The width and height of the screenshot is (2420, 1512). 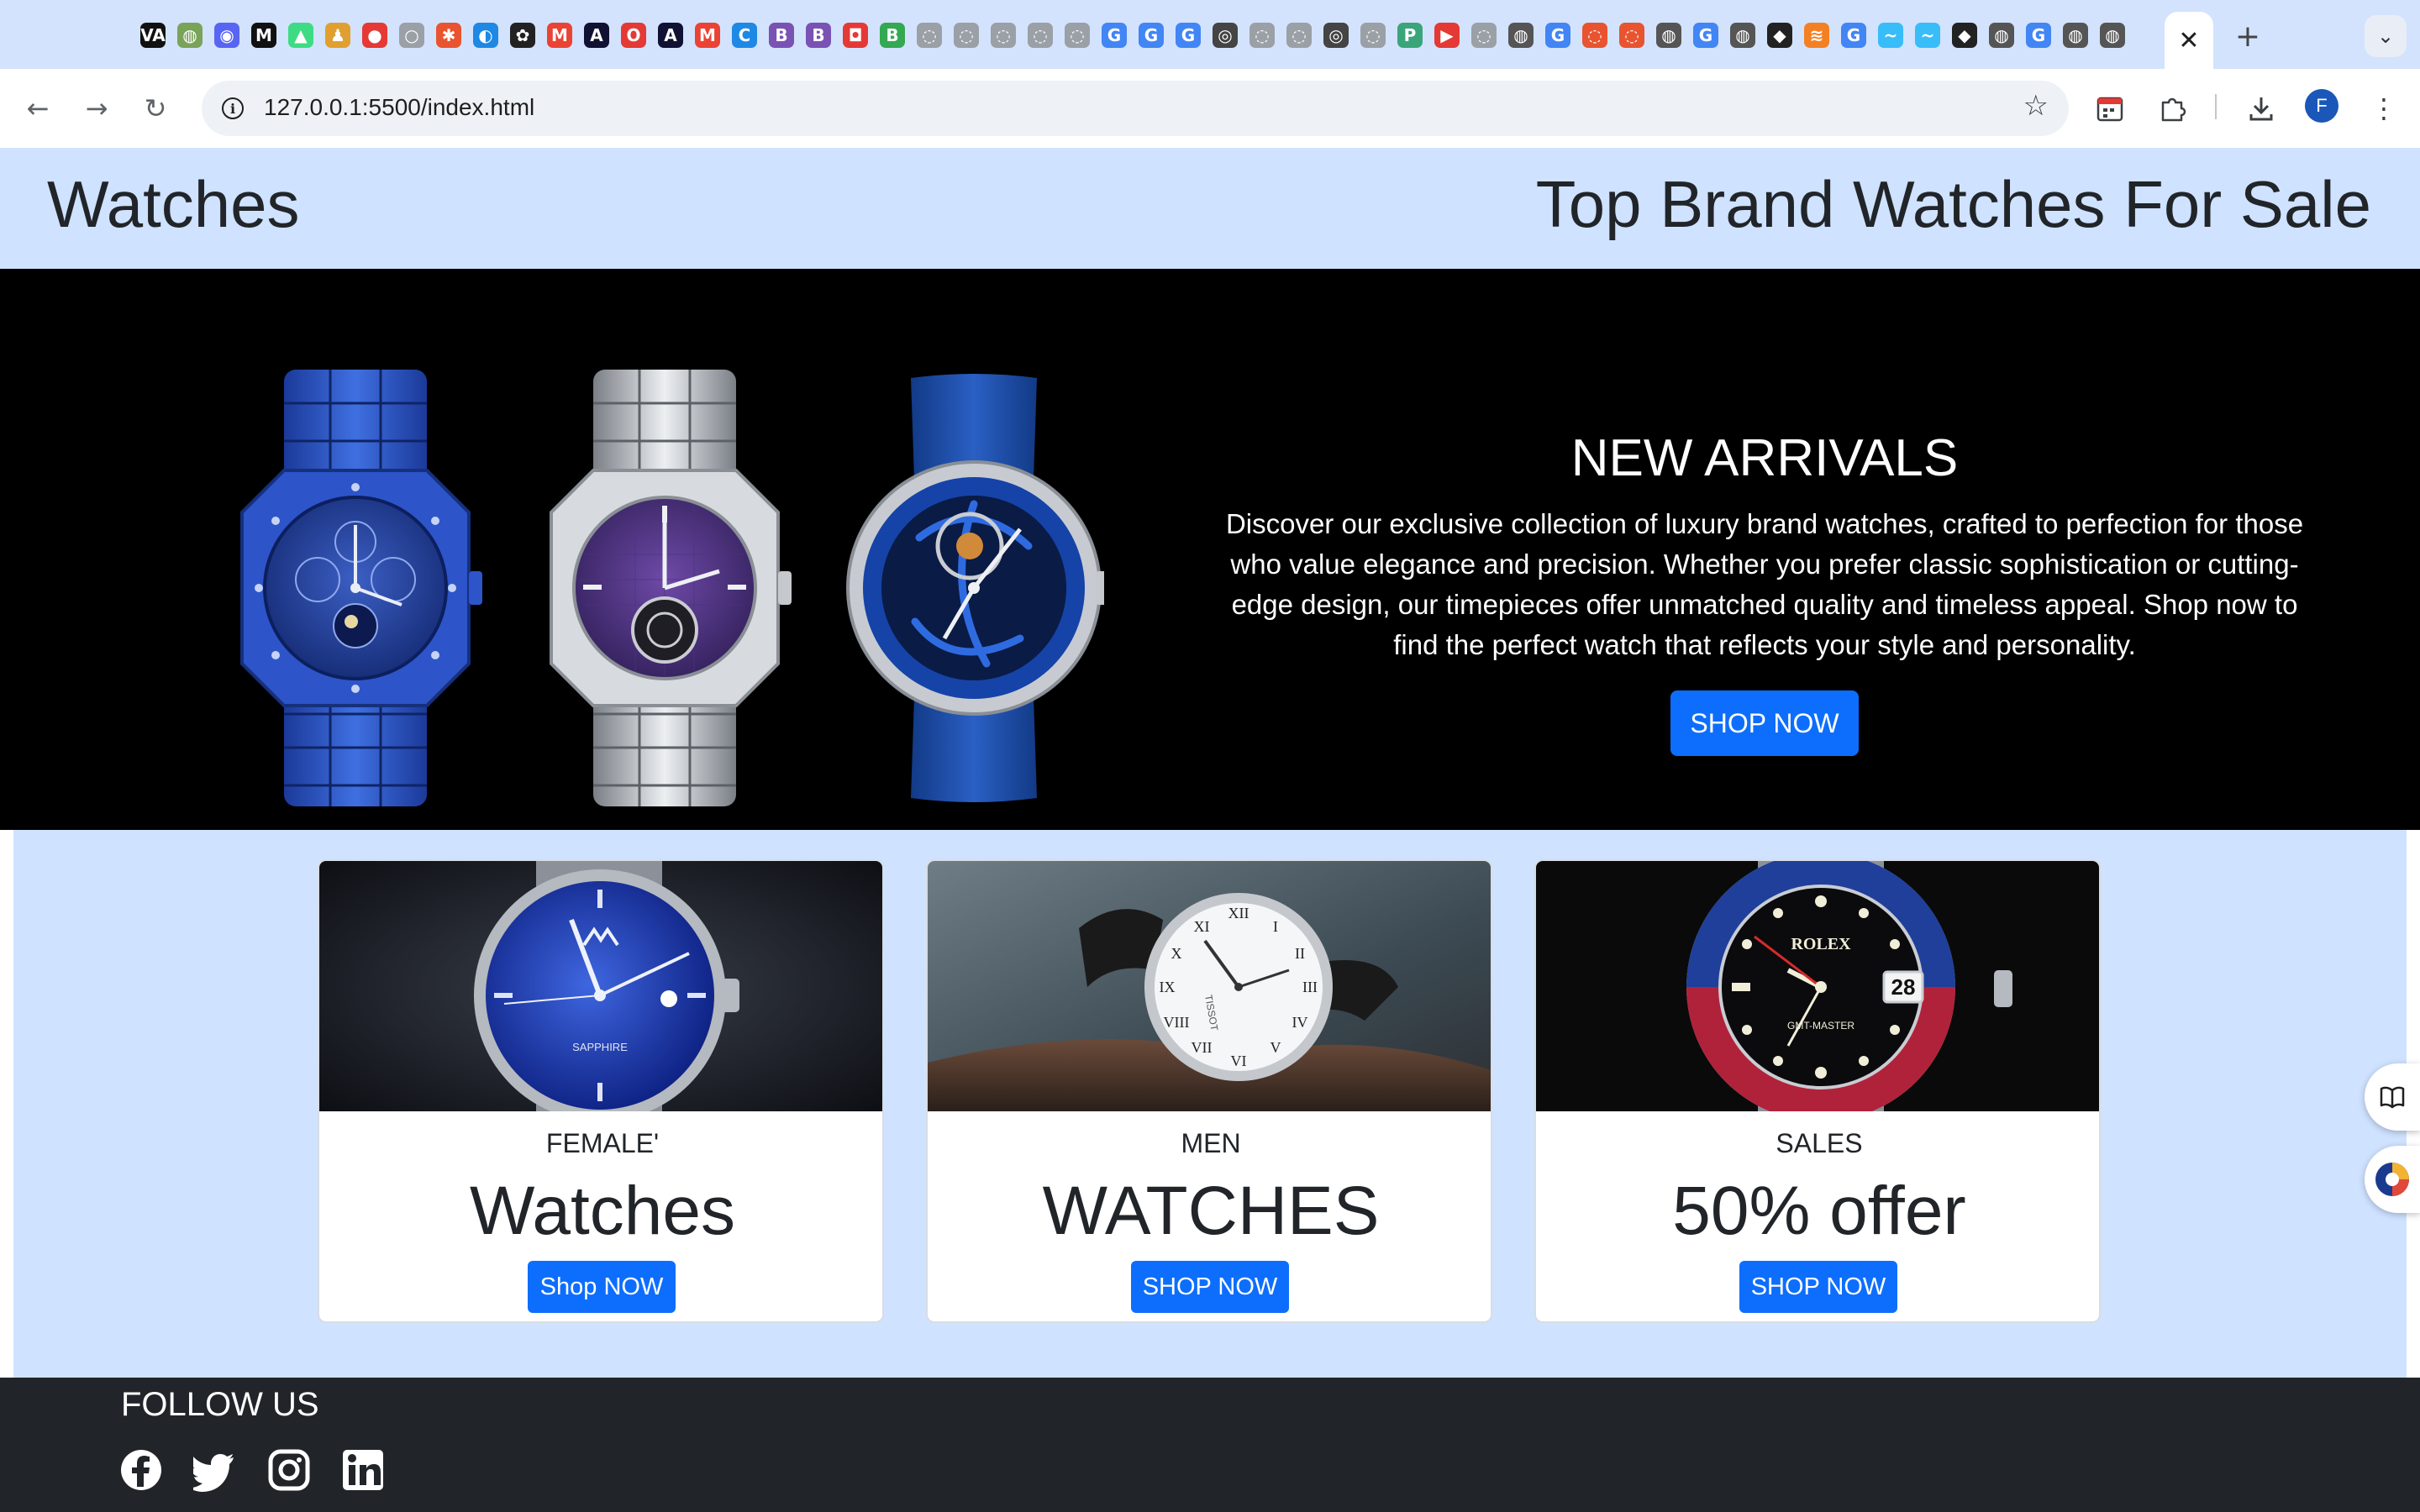 I want to click on back-button: ←, so click(x=38, y=108).